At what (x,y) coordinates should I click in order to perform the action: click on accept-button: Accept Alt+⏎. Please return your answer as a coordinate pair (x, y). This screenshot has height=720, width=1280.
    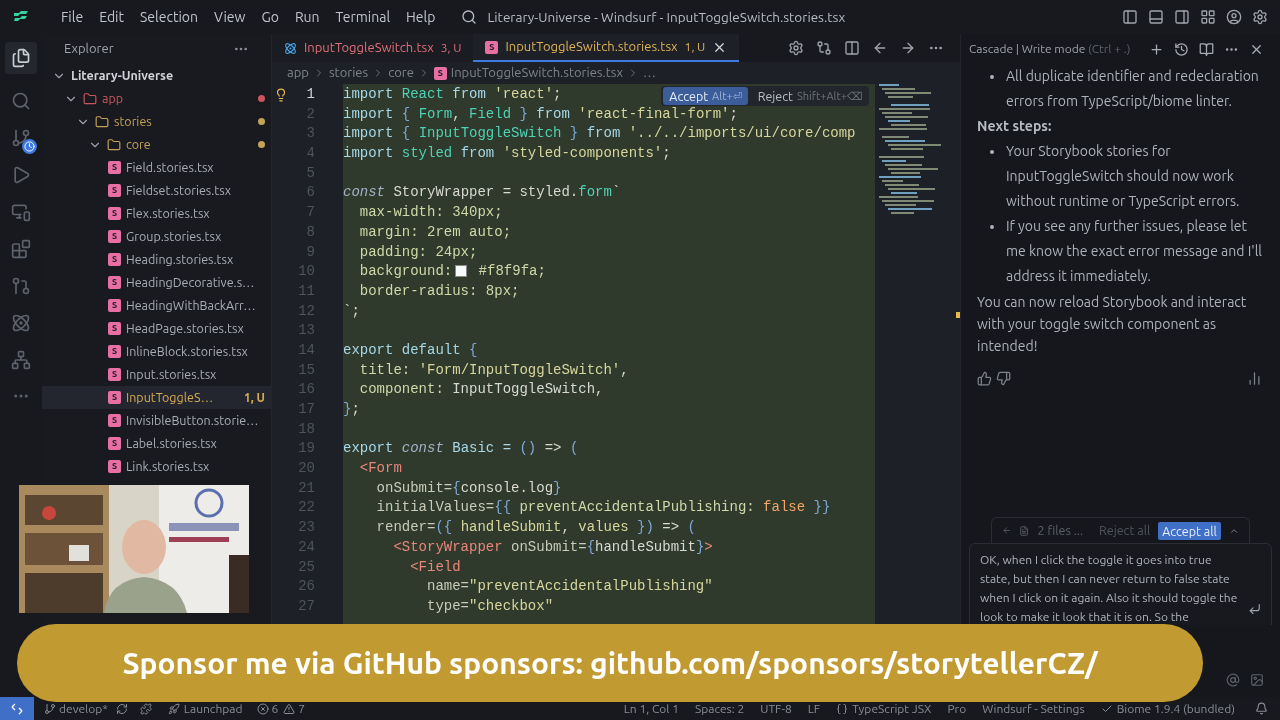
    Looking at the image, I should click on (705, 96).